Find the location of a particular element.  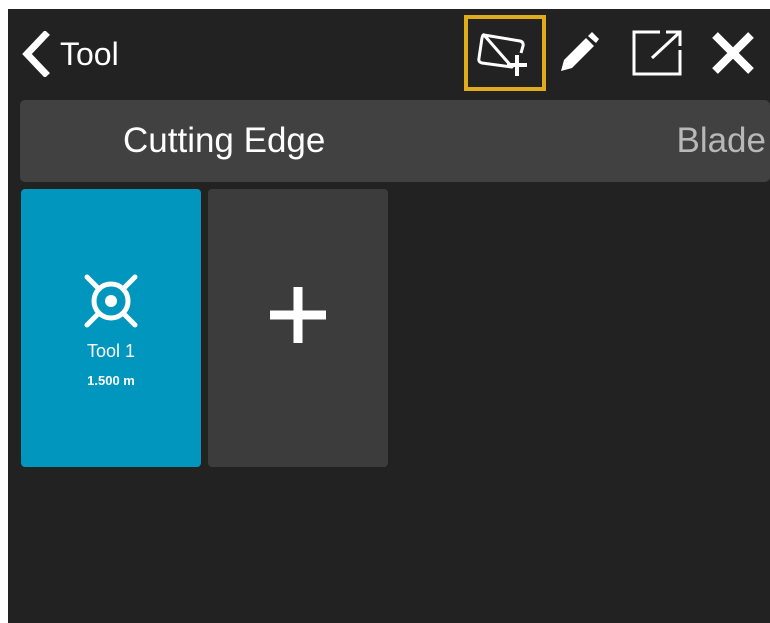

edit-button is located at coordinates (577, 53).